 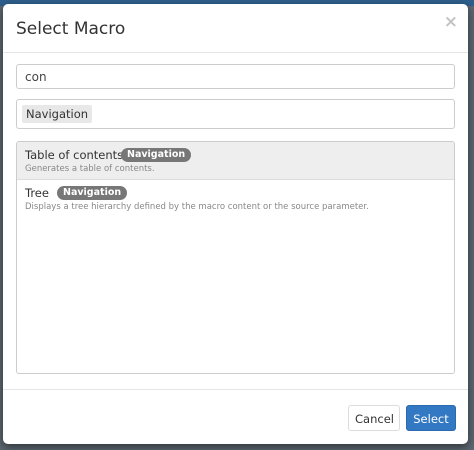 What do you see at coordinates (37, 193) in the screenshot?
I see `macro-name: Tree` at bounding box center [37, 193].